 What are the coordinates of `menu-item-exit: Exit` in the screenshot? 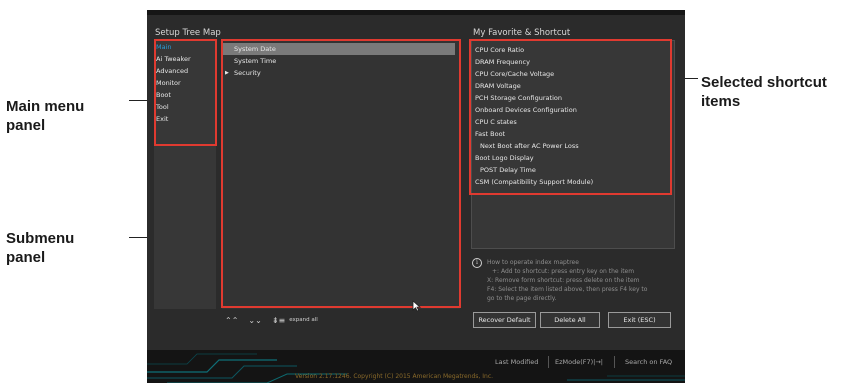 It's located at (173, 119).